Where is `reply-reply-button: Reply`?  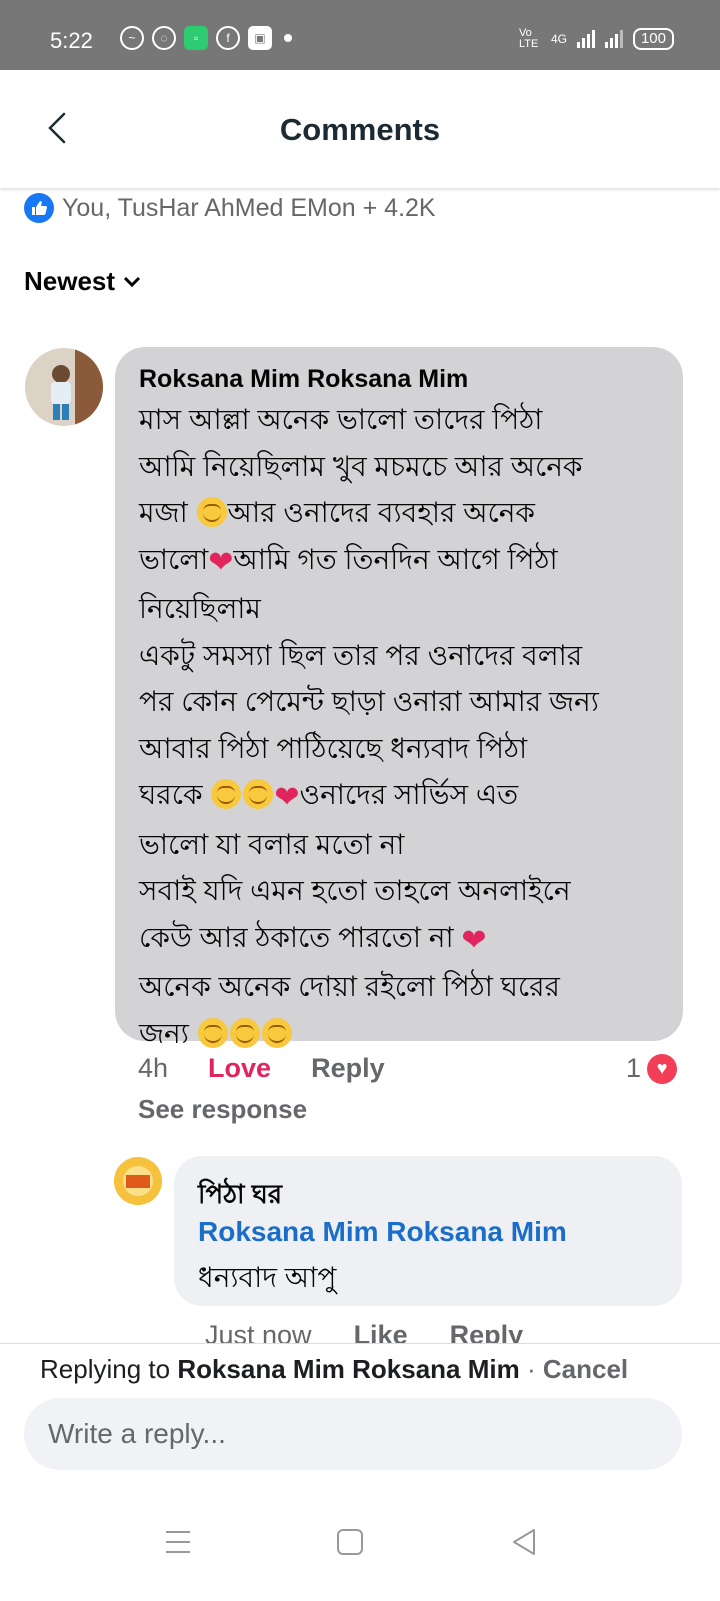
reply-reply-button: Reply is located at coordinates (487, 1332).